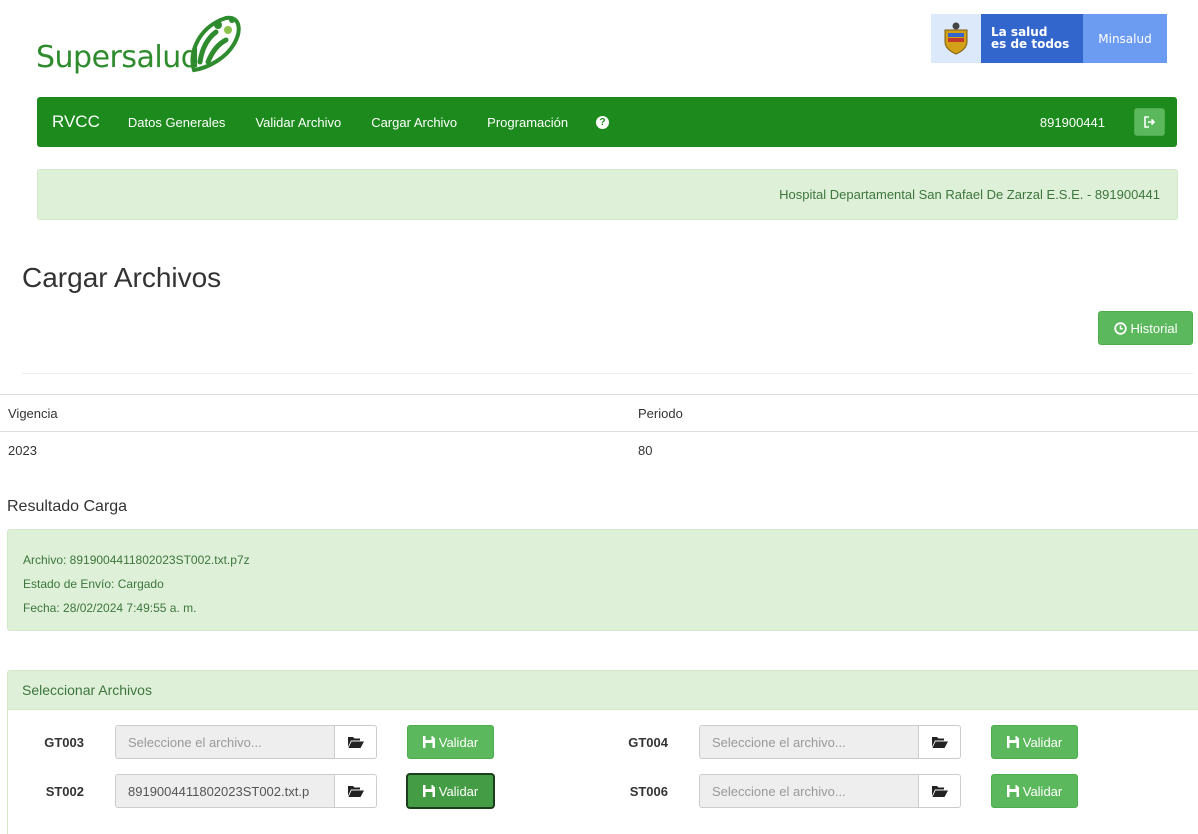  What do you see at coordinates (22, 450) in the screenshot?
I see `cell-vigencia: 2023` at bounding box center [22, 450].